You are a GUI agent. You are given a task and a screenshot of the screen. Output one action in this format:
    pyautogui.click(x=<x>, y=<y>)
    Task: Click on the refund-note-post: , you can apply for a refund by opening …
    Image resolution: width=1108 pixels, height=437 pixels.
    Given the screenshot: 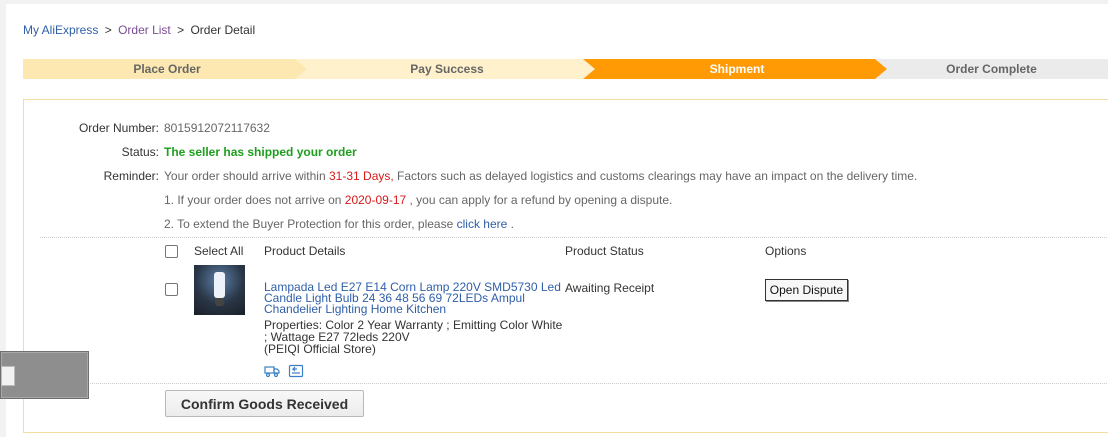 What is the action you would take?
    pyautogui.click(x=541, y=200)
    